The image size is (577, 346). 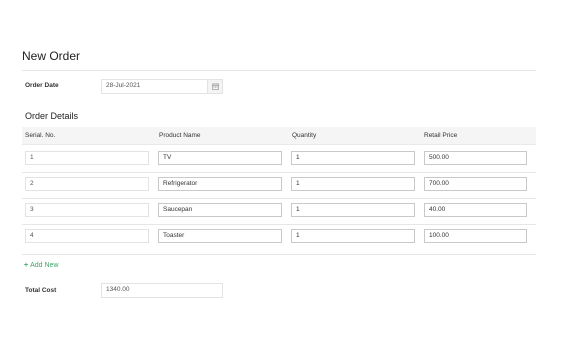 What do you see at coordinates (180, 135) in the screenshot?
I see `column-header-product: Product Name` at bounding box center [180, 135].